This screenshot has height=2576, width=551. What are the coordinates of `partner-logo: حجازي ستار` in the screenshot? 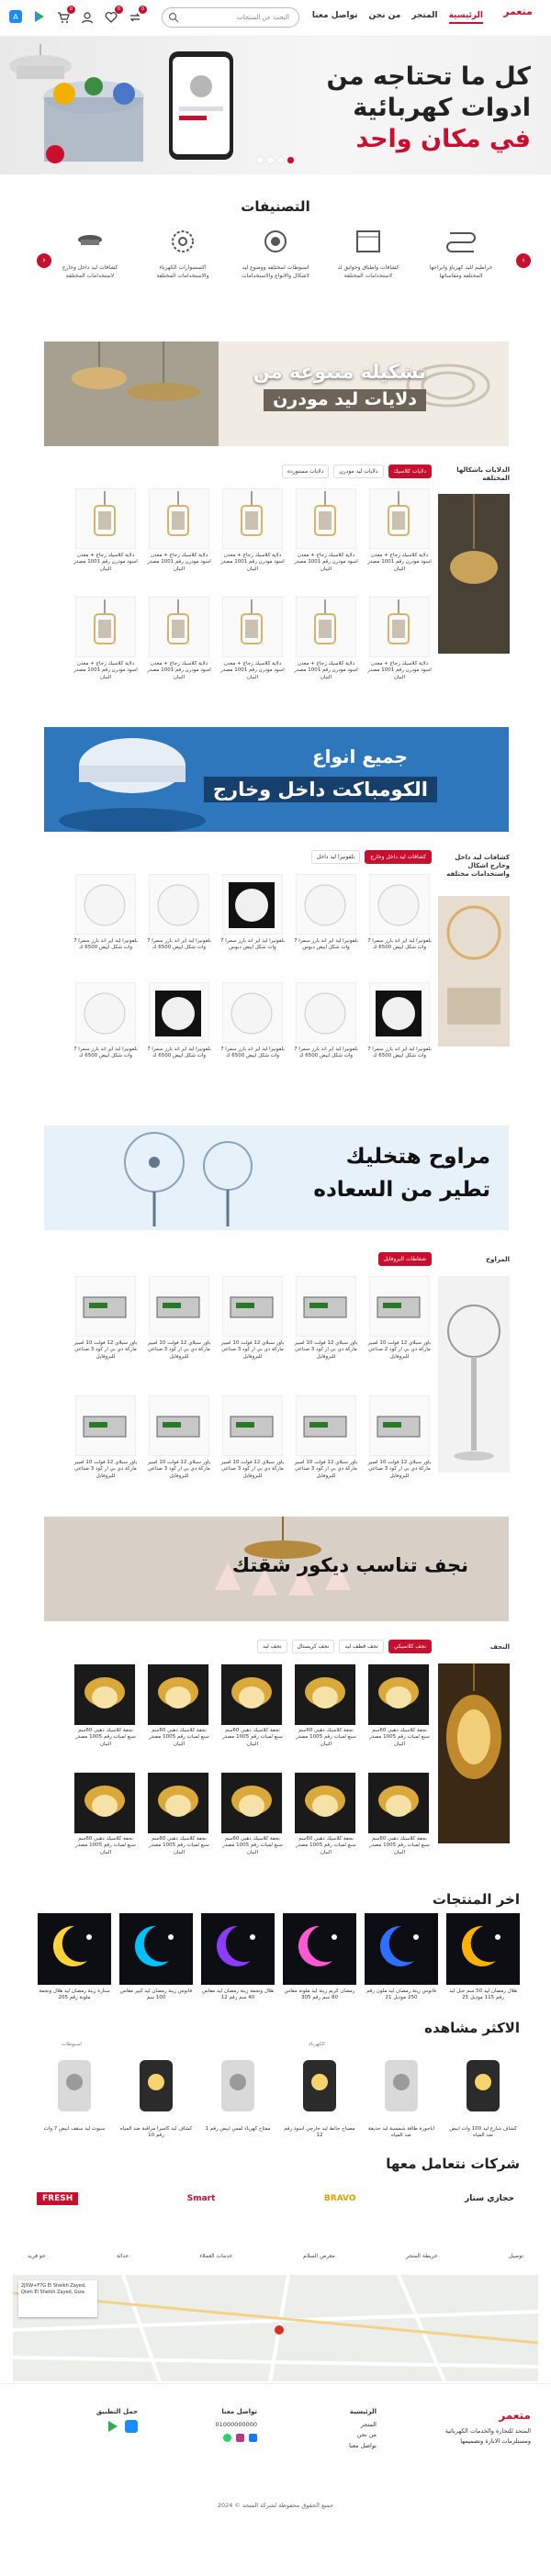 It's located at (489, 2198).